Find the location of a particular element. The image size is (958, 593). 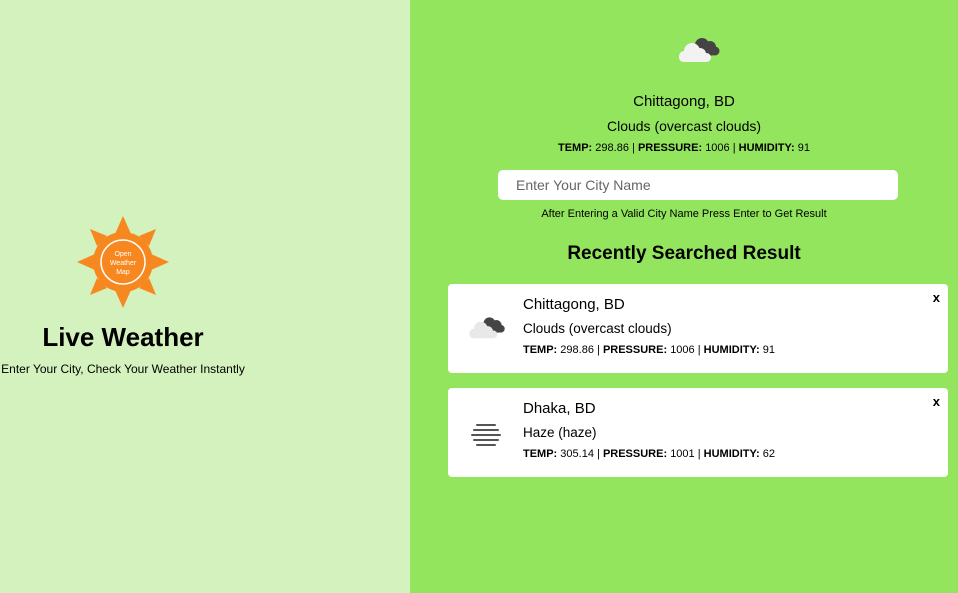

logo-text-2: Weather is located at coordinates (123, 263).